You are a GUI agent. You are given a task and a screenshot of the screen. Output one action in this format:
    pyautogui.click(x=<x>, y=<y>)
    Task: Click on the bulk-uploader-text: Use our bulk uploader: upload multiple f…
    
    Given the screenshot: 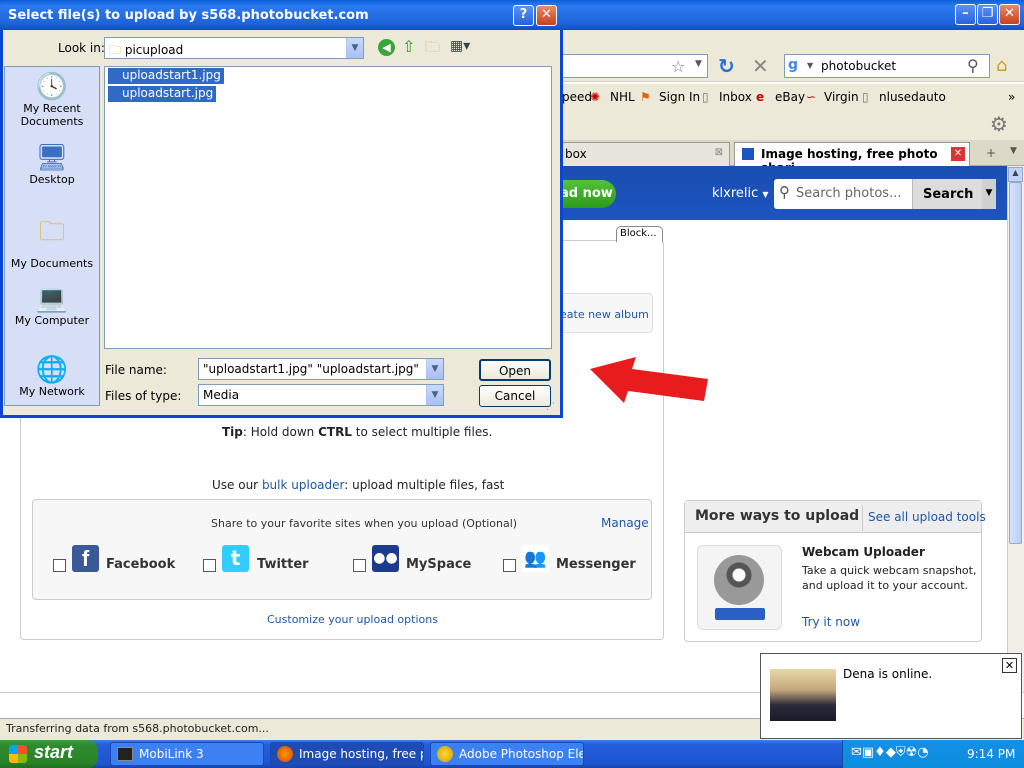 What is the action you would take?
    pyautogui.click(x=358, y=485)
    